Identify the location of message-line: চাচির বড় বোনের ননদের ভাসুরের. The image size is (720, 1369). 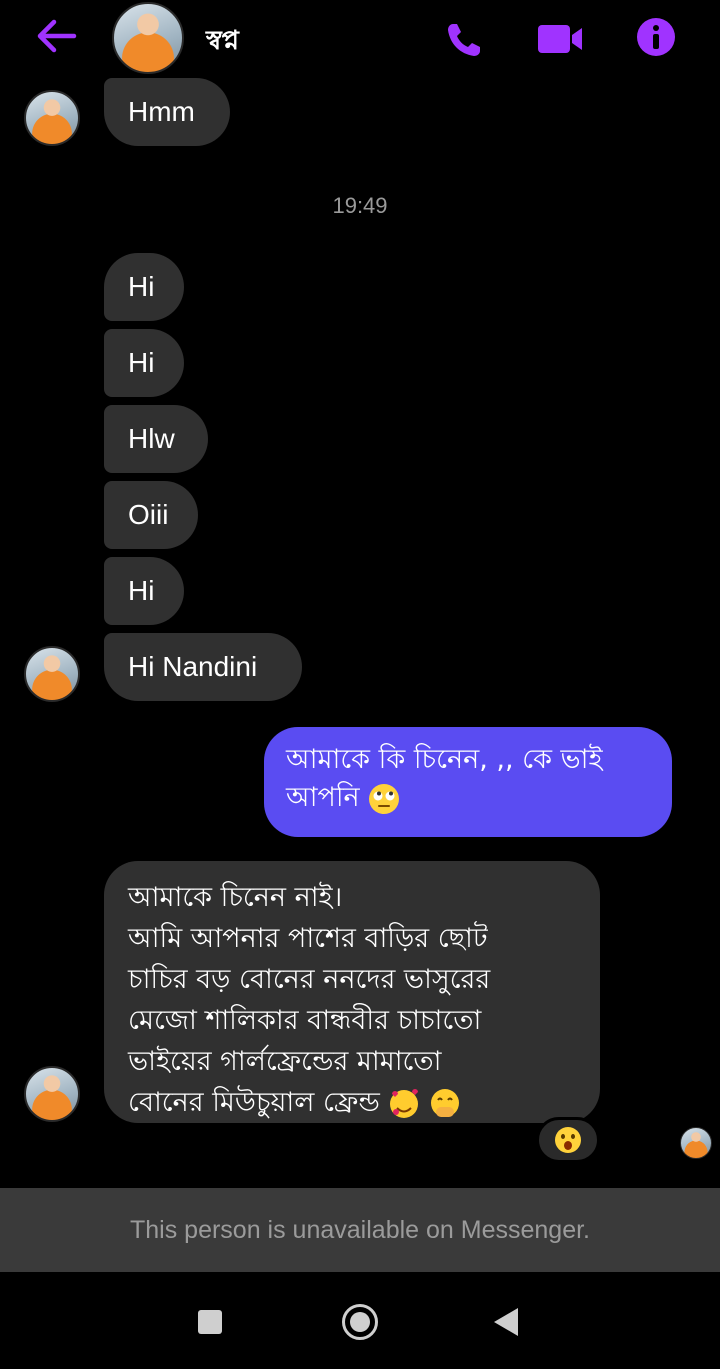
(309, 979).